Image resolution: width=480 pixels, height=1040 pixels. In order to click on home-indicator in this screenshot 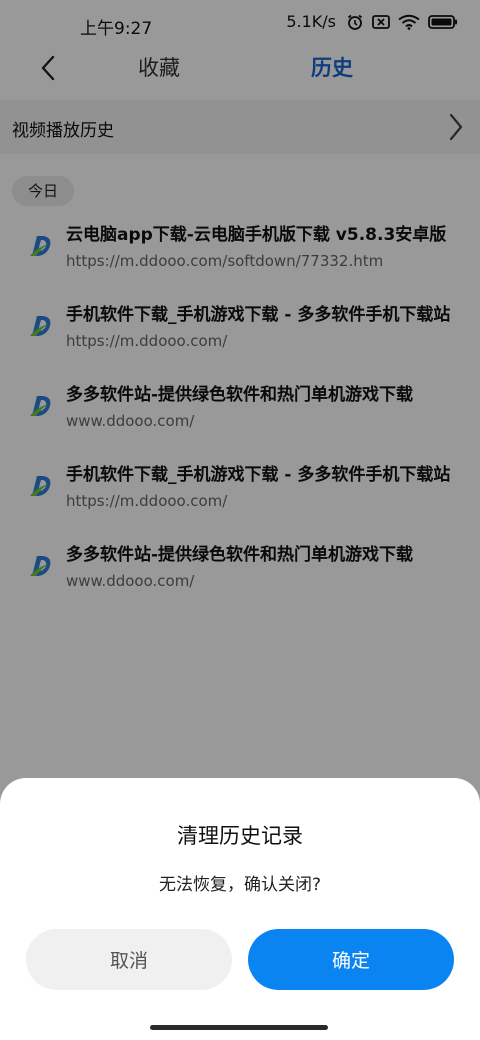, I will do `click(239, 1027)`.